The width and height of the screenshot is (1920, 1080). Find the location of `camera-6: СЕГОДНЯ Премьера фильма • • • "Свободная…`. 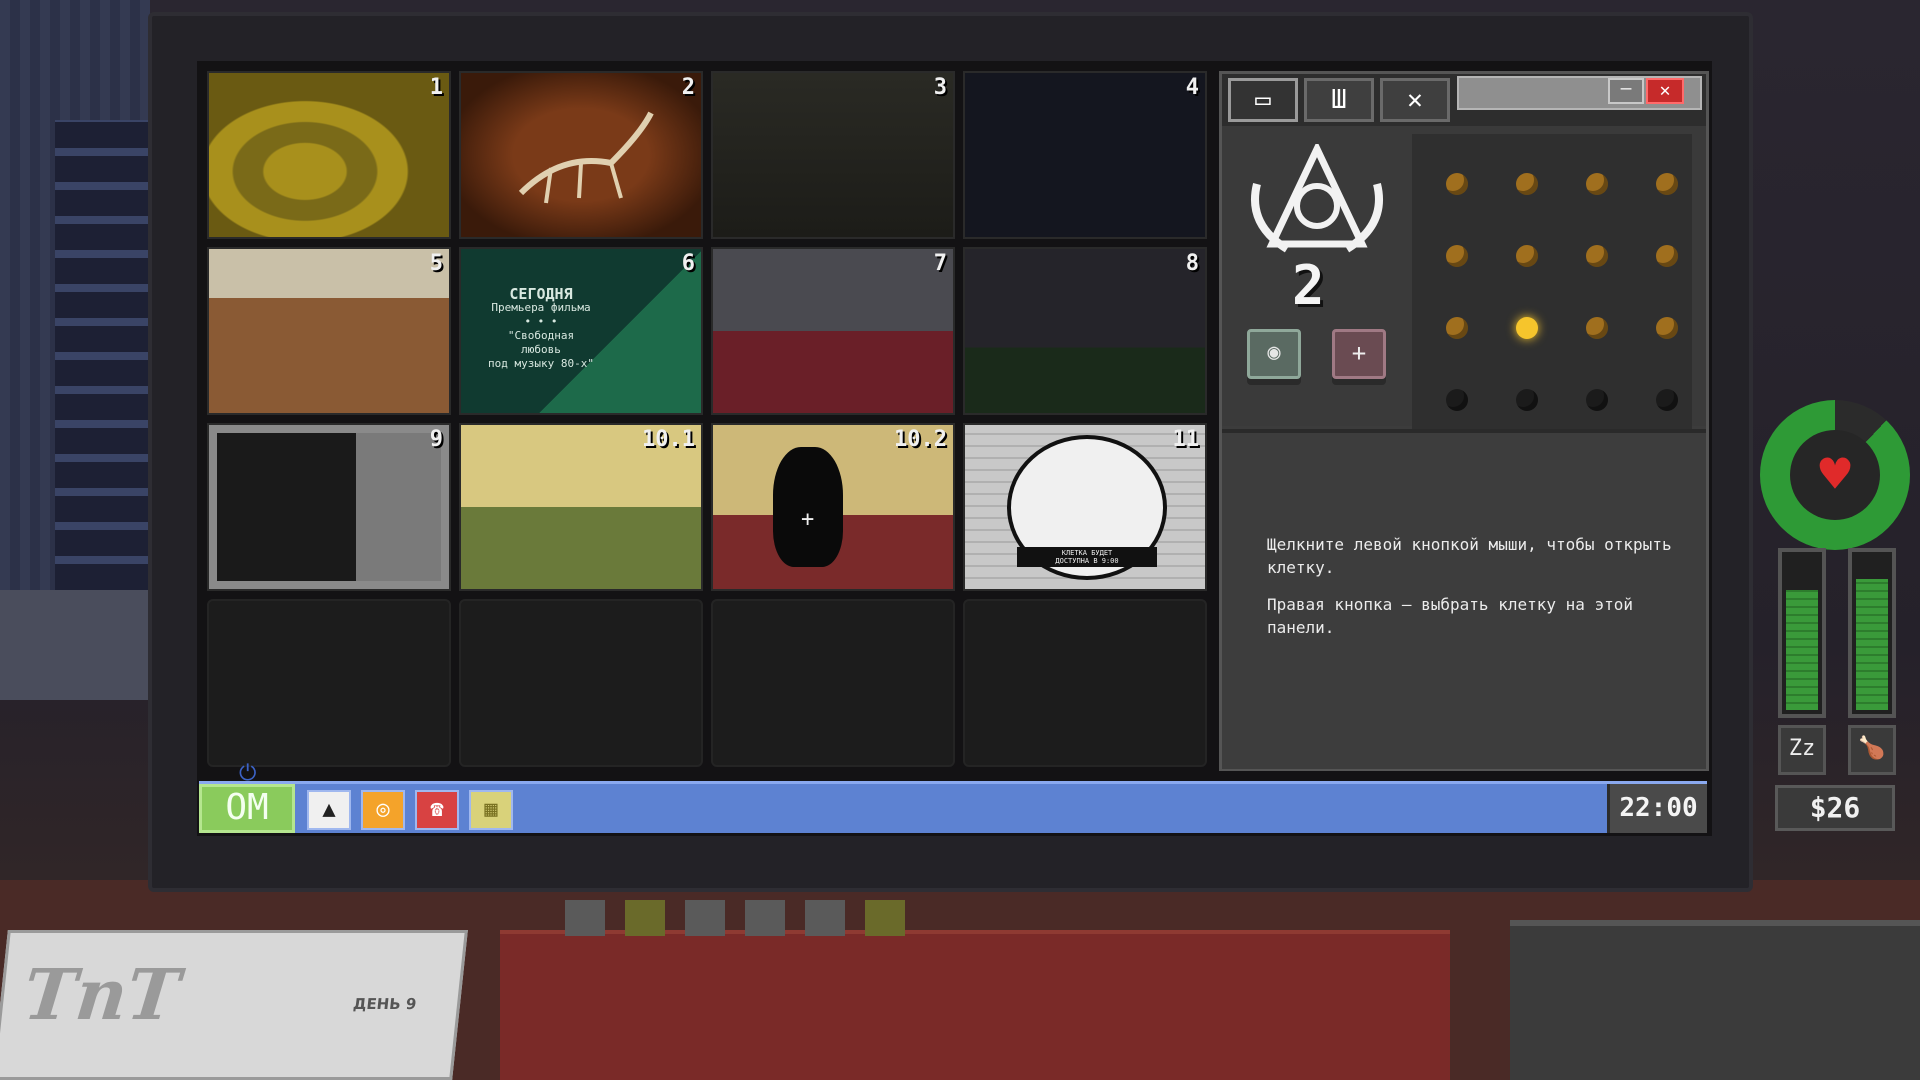

camera-6: СЕГОДНЯ Премьера фильма • • • "Свободная… is located at coordinates (581, 331).